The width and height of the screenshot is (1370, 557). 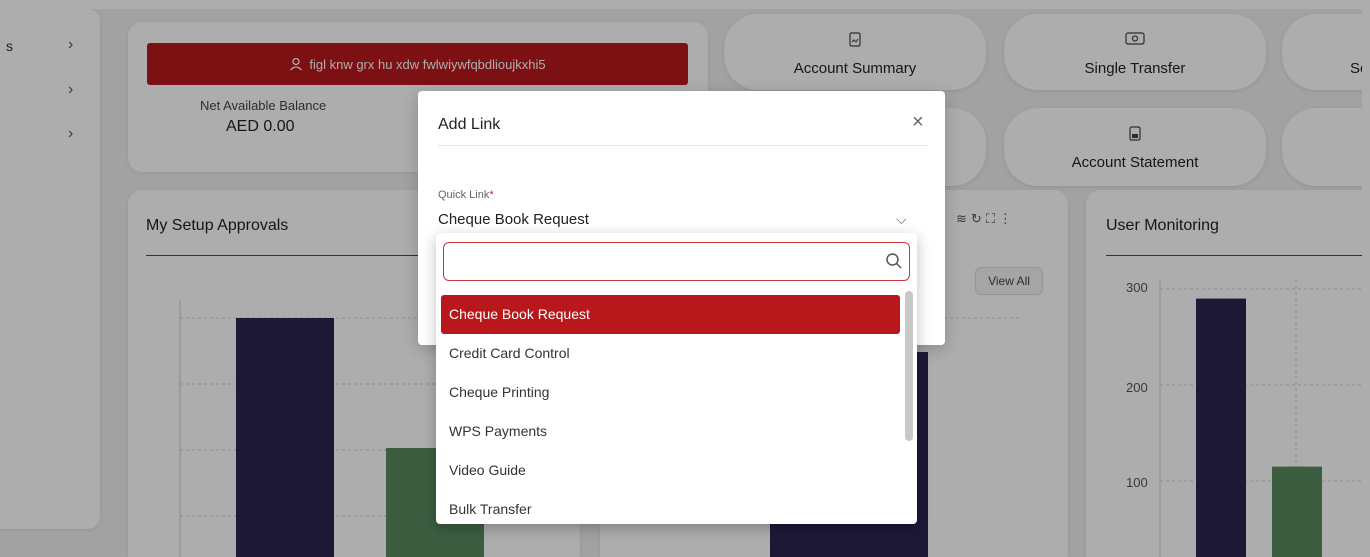 I want to click on dropdown-scrollbar, so click(x=909, y=366).